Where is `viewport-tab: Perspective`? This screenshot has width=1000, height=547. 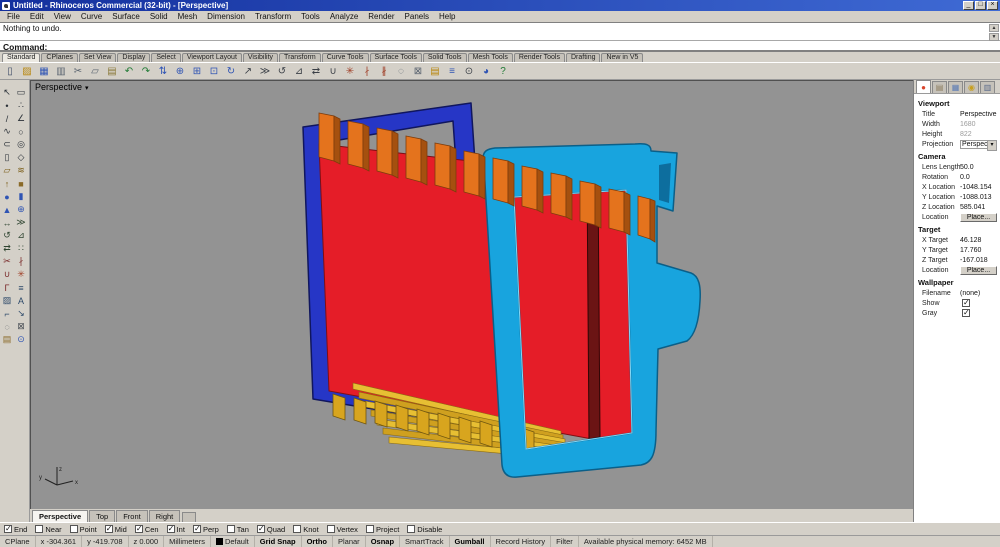 viewport-tab: Perspective is located at coordinates (60, 516).